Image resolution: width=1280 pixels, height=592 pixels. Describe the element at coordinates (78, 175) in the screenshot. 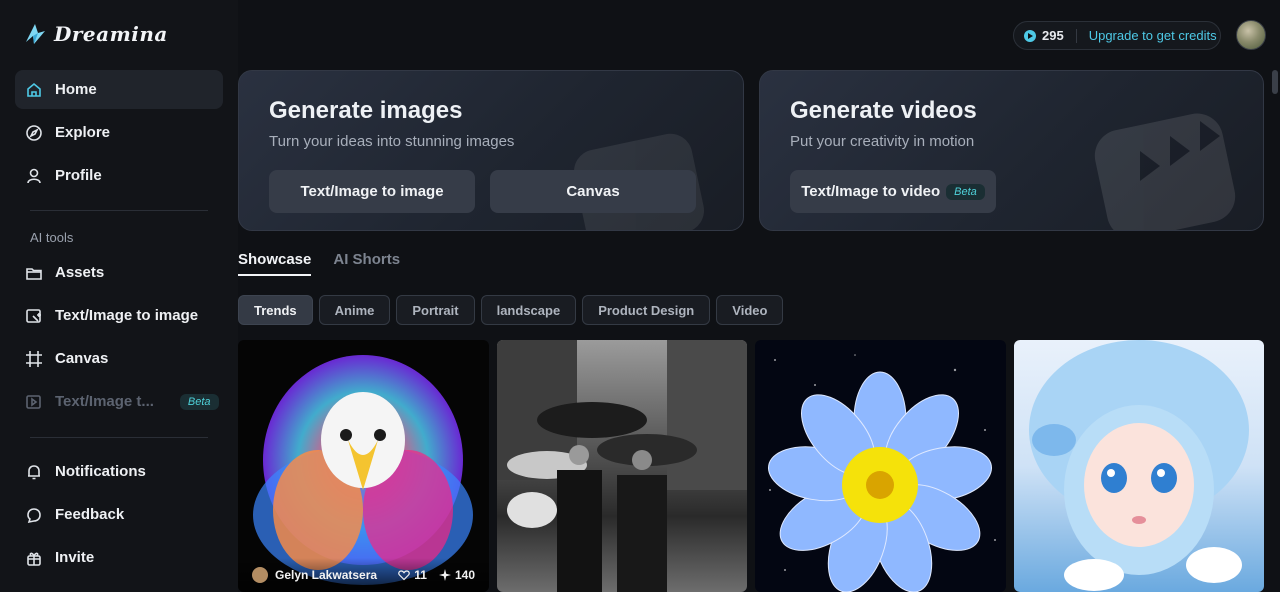

I see `sidebar-item-label: Profile` at that location.